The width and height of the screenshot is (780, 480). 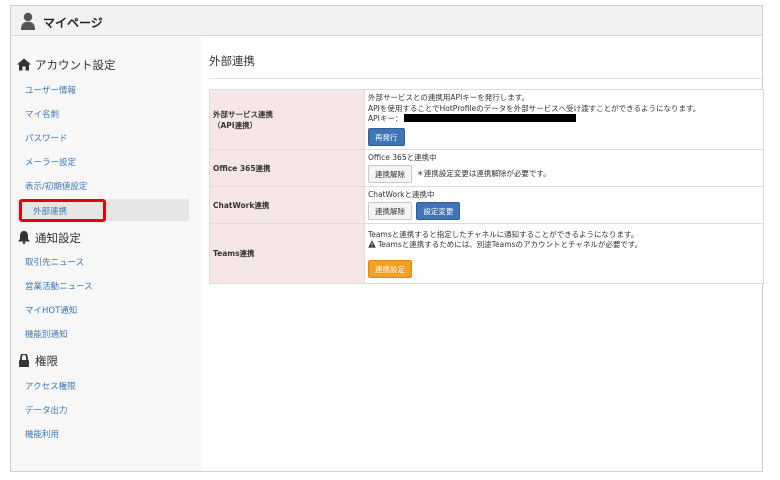 What do you see at coordinates (287, 205) in the screenshot?
I see `row-label-chatwork: ChatWork連携` at bounding box center [287, 205].